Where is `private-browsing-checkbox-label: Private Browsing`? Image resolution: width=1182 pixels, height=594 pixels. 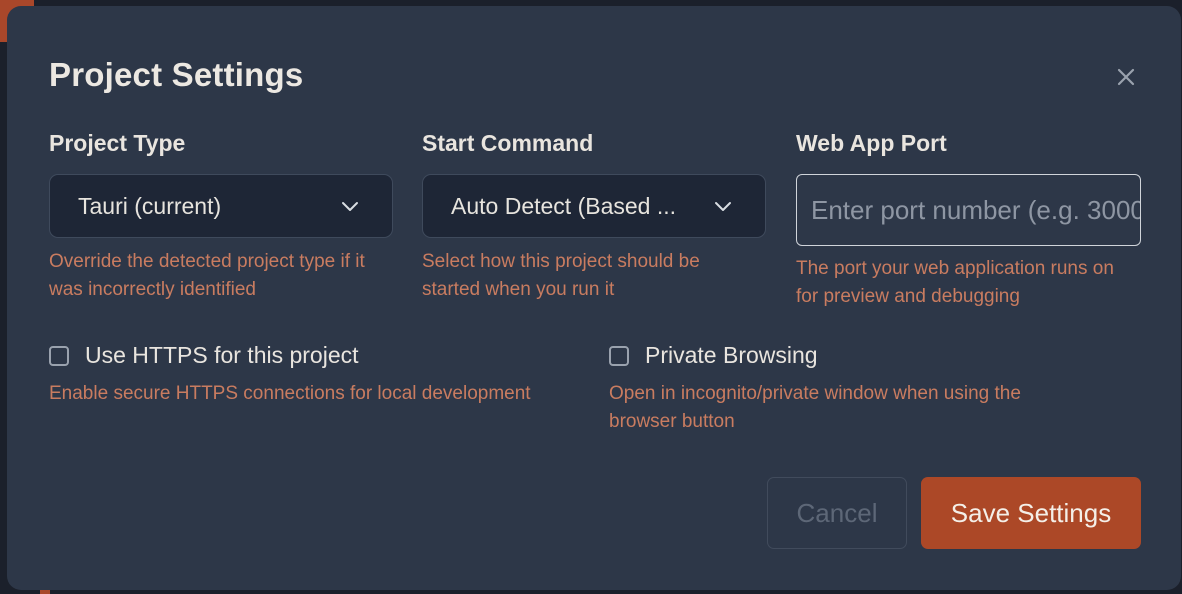
private-browsing-checkbox-label: Private Browsing is located at coordinates (731, 355).